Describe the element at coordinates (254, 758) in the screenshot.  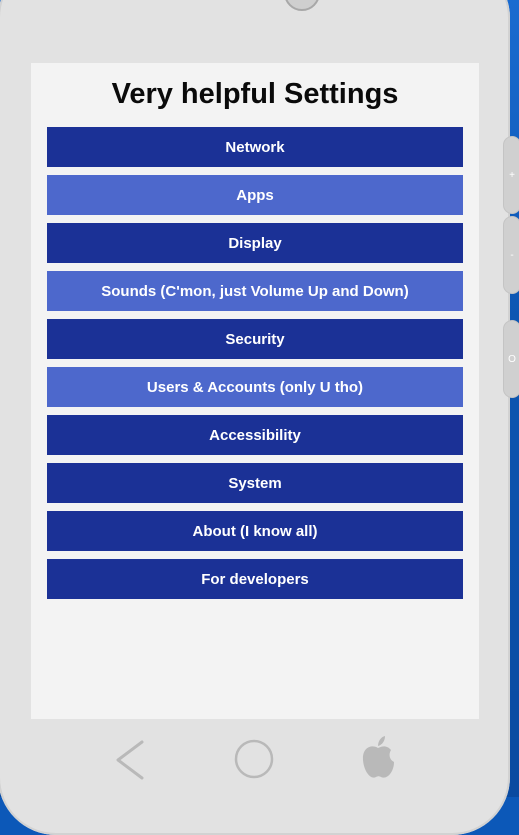
I see `home-circle-icon` at that location.